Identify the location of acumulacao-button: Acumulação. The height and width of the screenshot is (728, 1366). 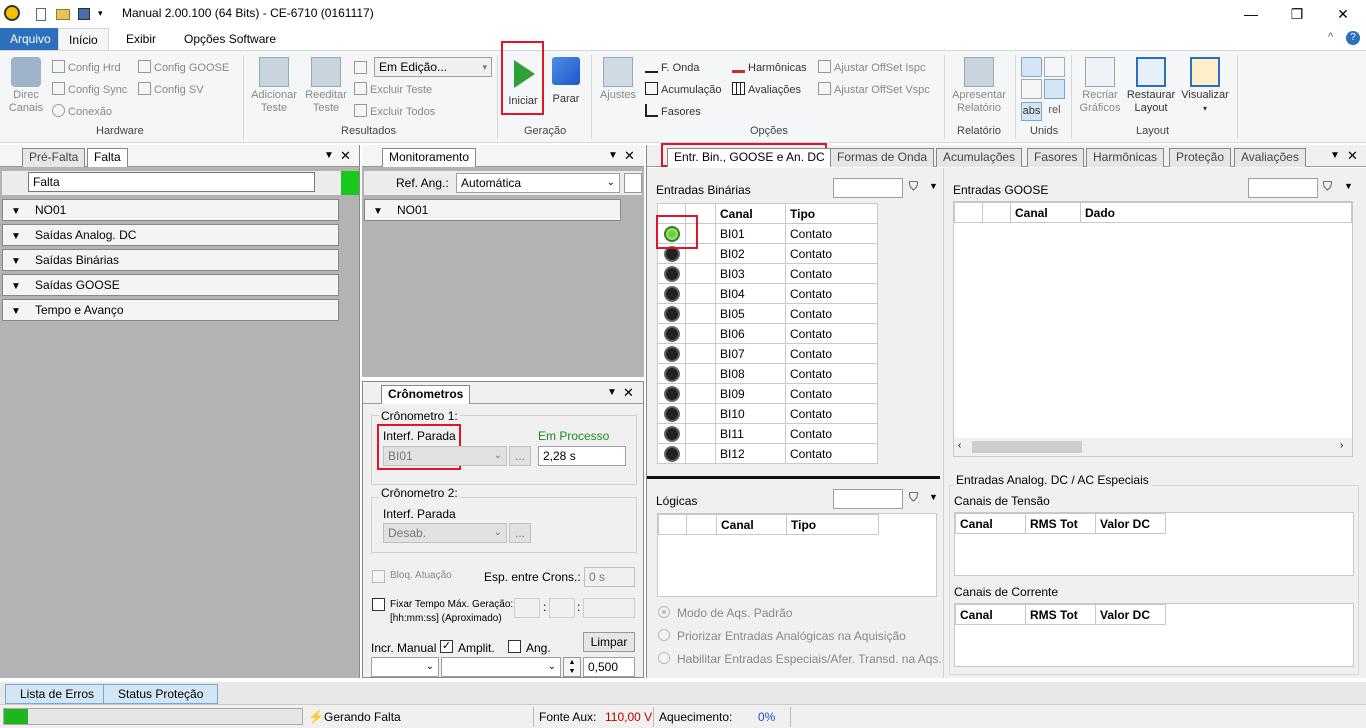
(683, 89).